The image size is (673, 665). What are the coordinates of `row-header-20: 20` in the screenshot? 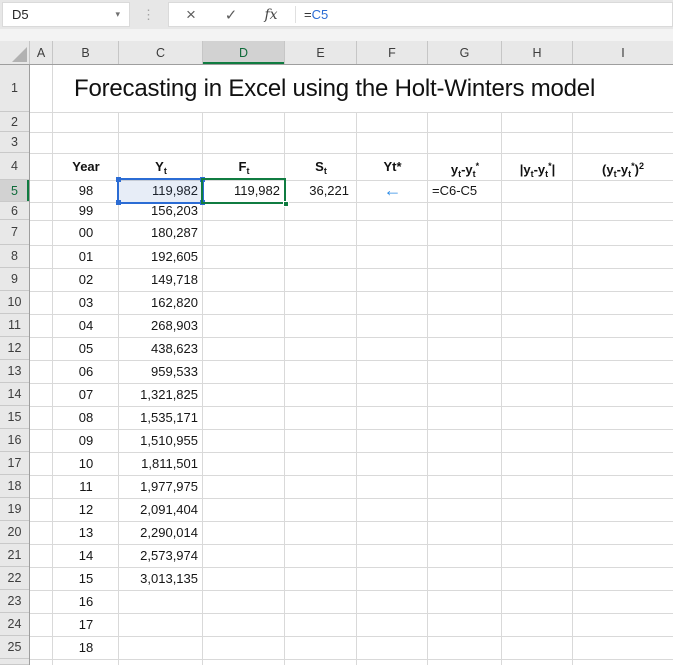 It's located at (14, 532).